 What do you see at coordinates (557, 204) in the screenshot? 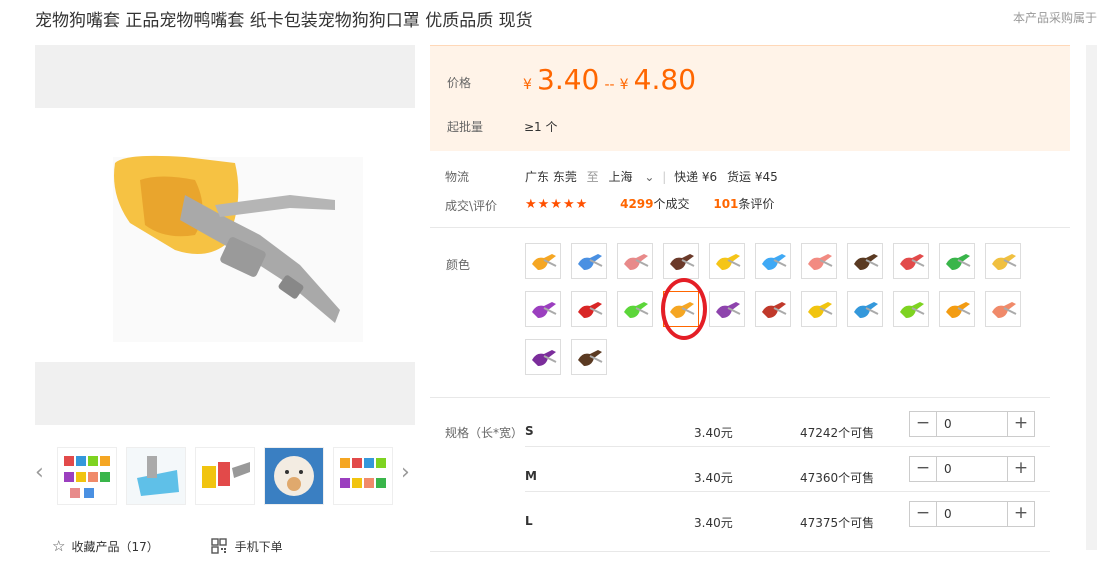
I see `rating-stars: ★★★★★` at bounding box center [557, 204].